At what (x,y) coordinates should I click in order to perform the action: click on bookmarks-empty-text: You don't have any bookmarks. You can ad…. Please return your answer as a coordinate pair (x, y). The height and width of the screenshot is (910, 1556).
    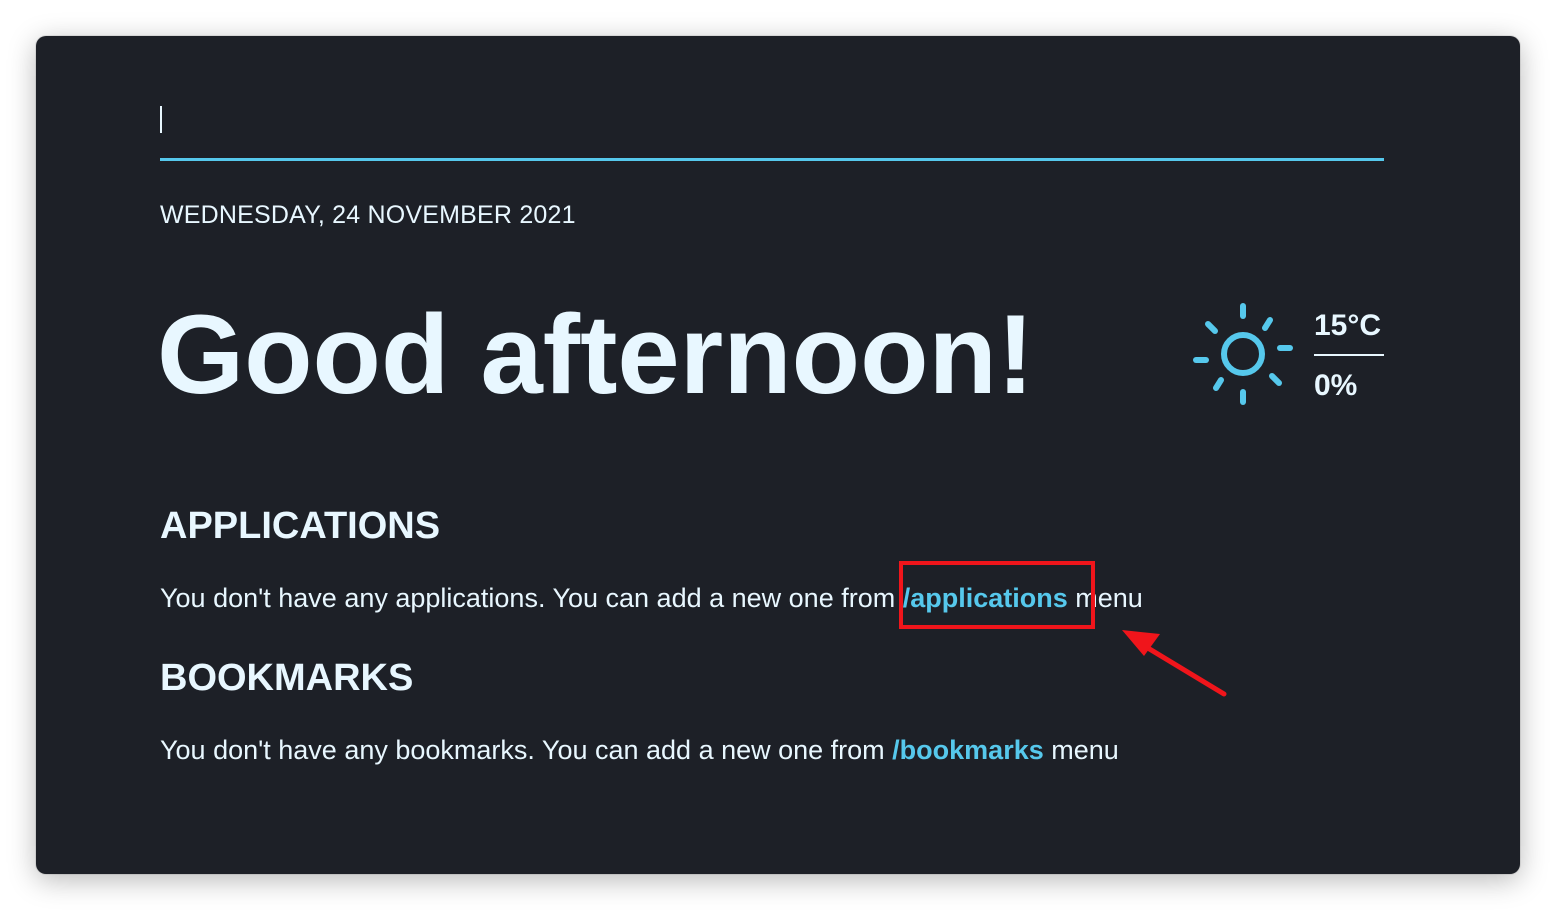
    Looking at the image, I should click on (526, 750).